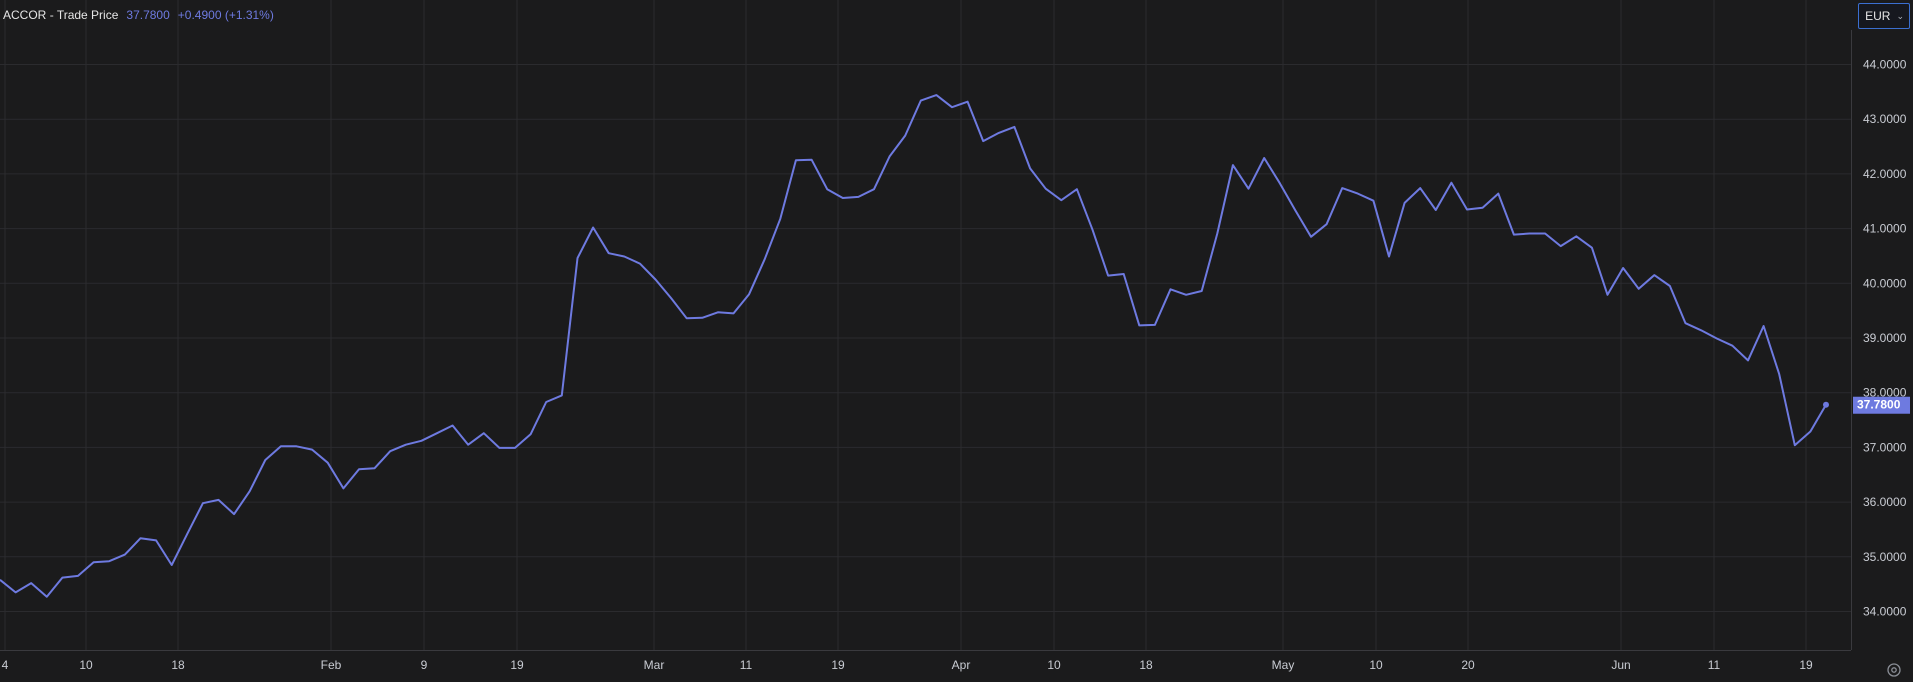  Describe the element at coordinates (1885, 612) in the screenshot. I see `y-tick-label: 34.0000` at that location.